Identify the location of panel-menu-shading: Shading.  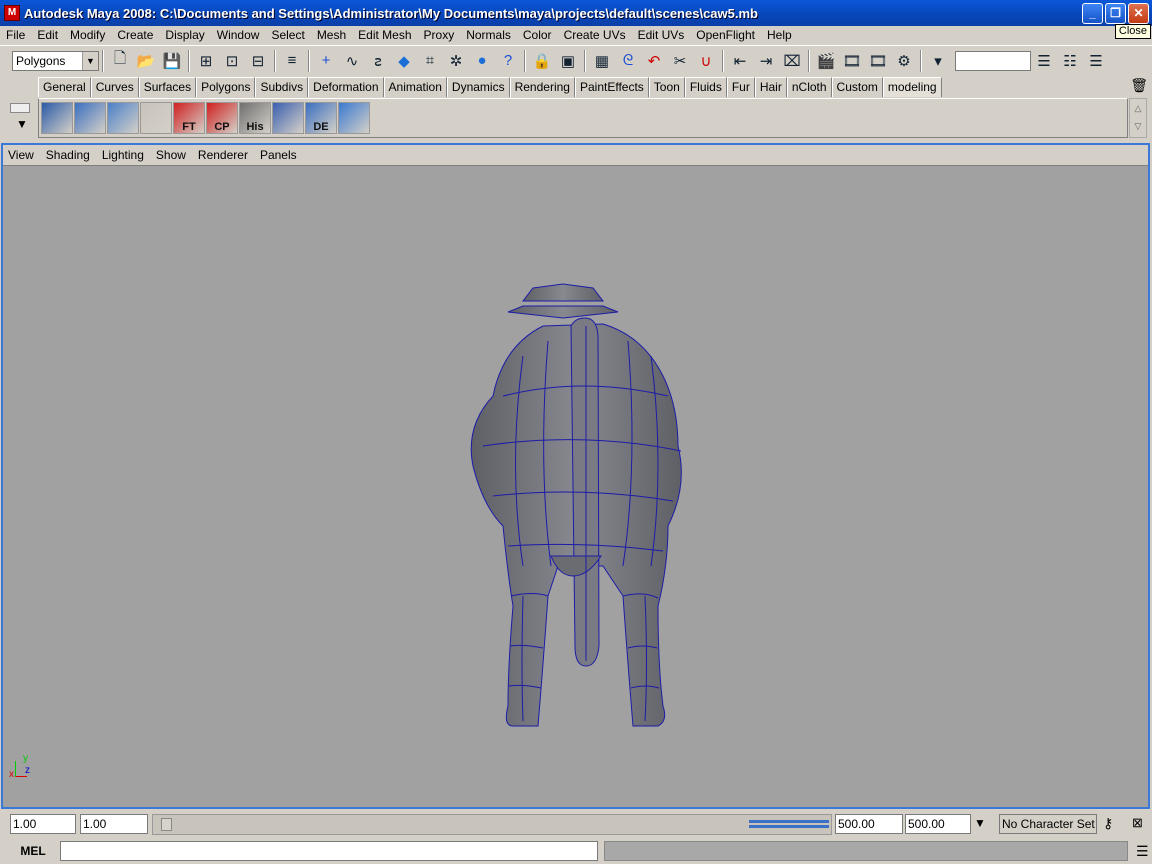
(69, 155).